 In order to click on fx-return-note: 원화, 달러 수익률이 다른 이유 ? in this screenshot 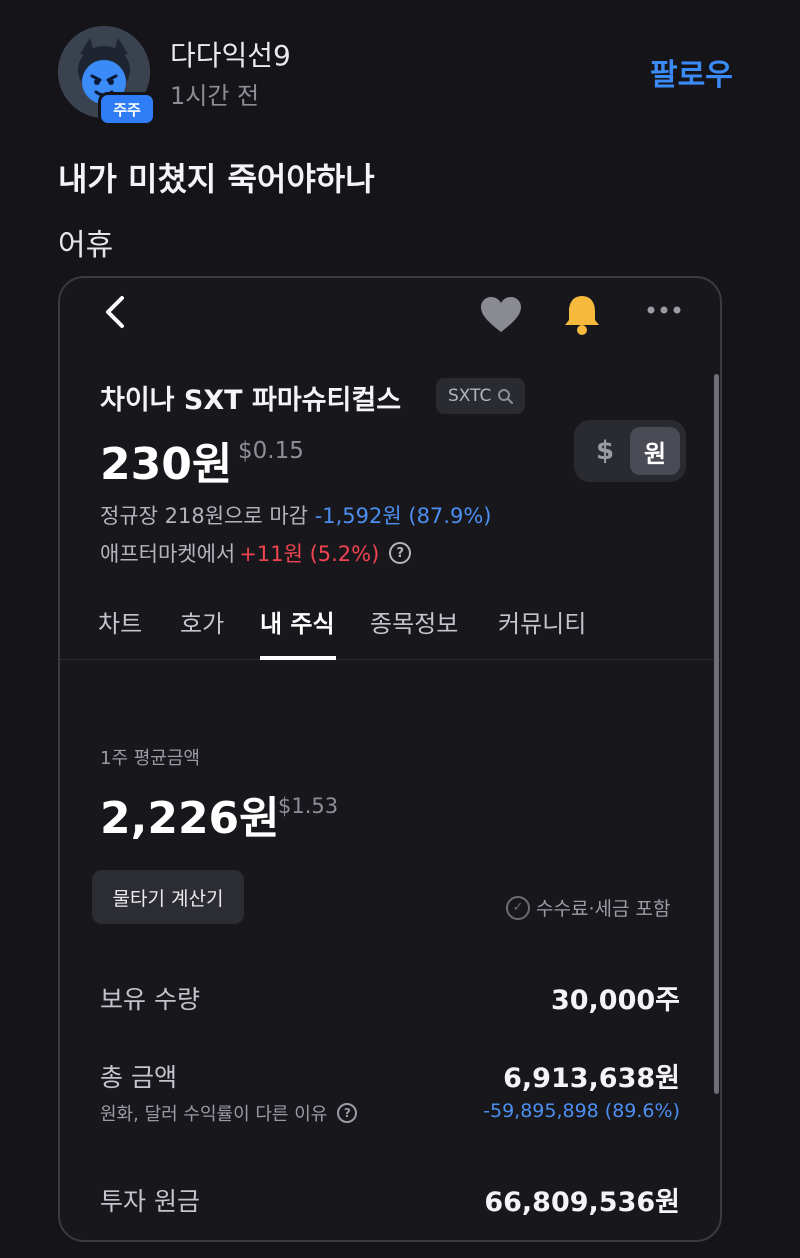, I will do `click(229, 1113)`.